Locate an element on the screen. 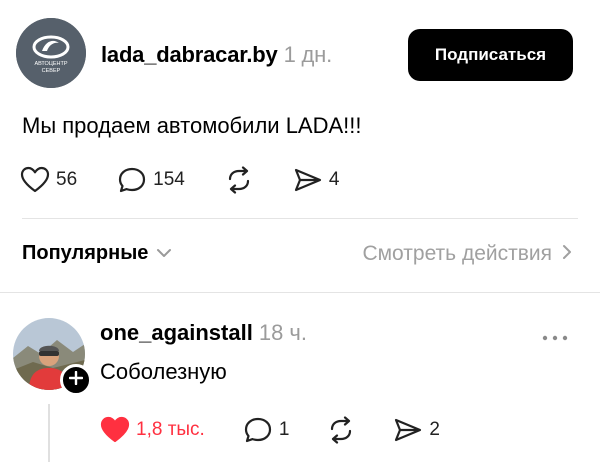  comment-share-count: 2 is located at coordinates (434, 429).